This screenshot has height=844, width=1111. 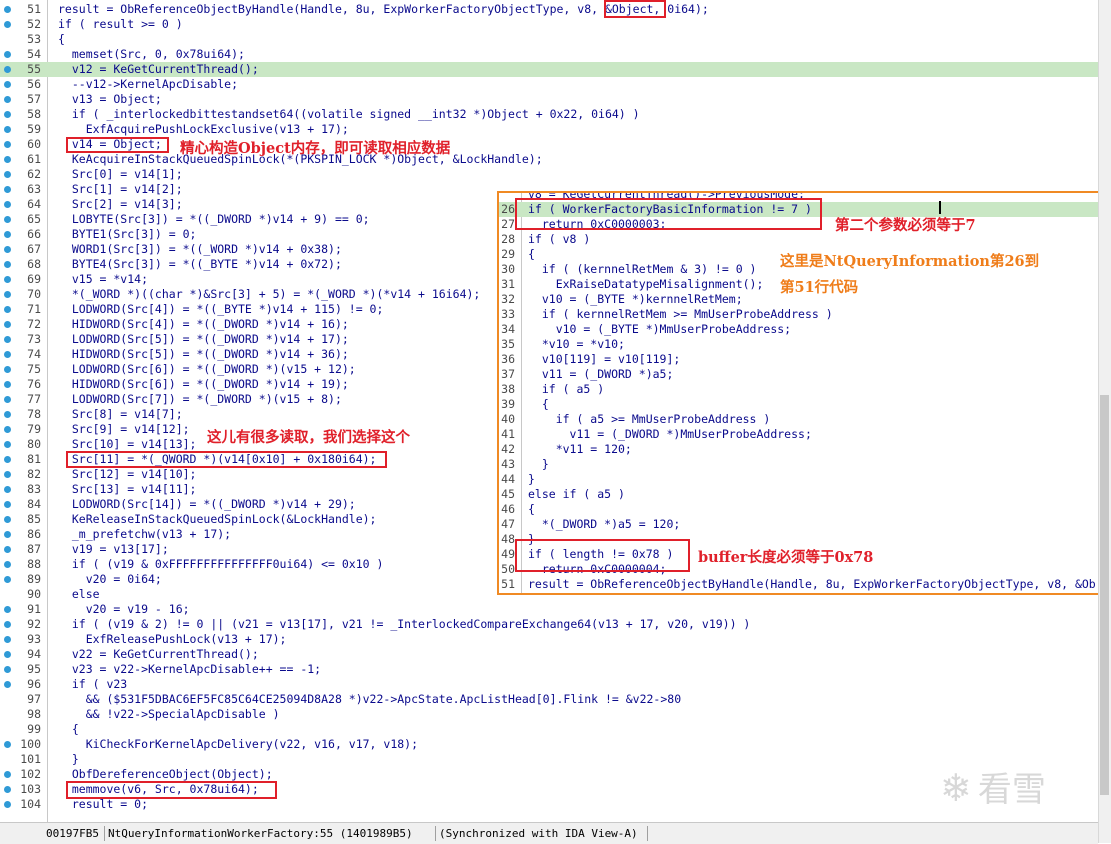 What do you see at coordinates (549, 684) in the screenshot?
I see `code-line: 96 if ( v23` at bounding box center [549, 684].